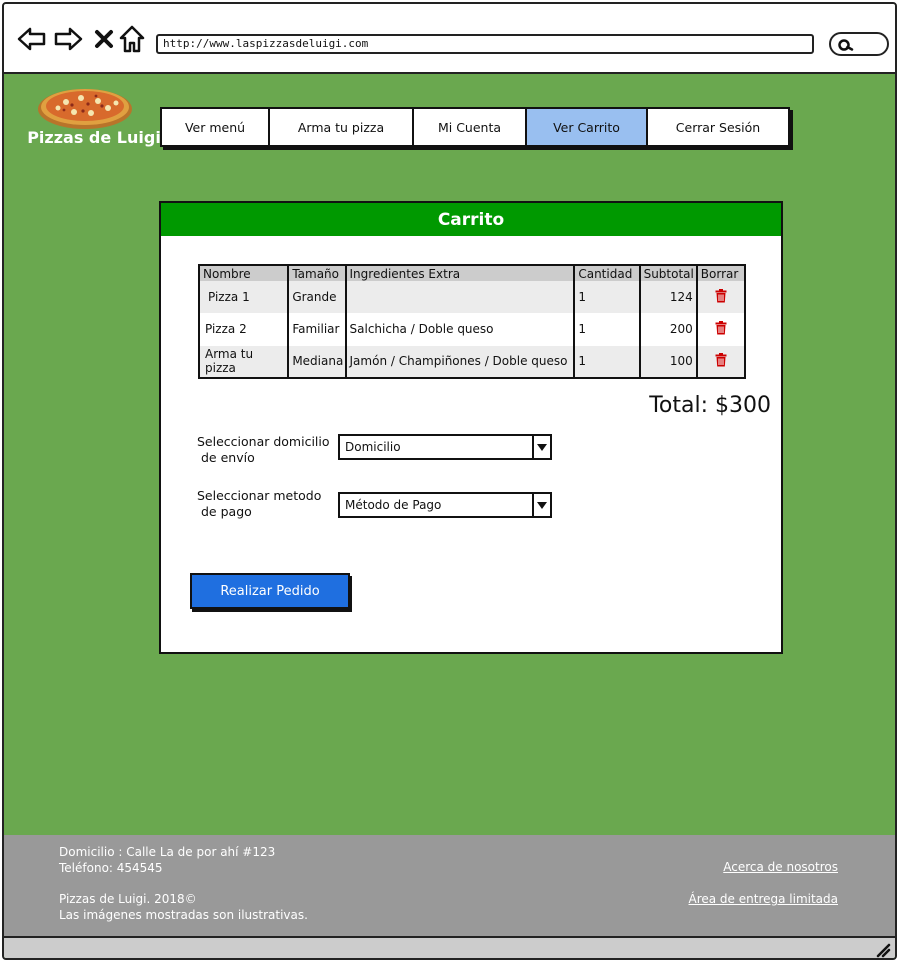  I want to click on place-order-button: Realizar Pedido, so click(270, 591).